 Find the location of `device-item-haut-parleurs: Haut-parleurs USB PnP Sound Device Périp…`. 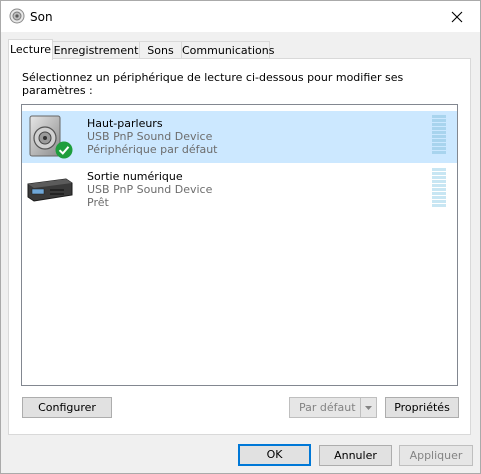

device-item-haut-parleurs: Haut-parleurs USB PnP Sound Device Périp… is located at coordinates (239, 137).